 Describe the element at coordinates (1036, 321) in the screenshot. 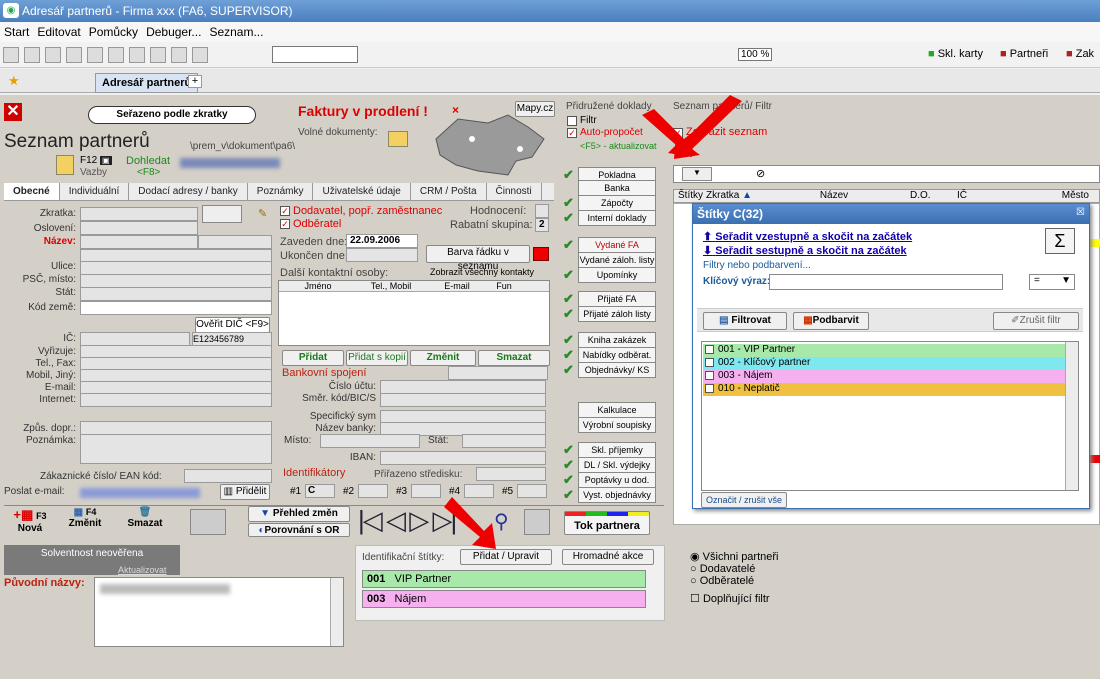

I see `cancel-filter-button: ✐Zrušit filtr` at that location.